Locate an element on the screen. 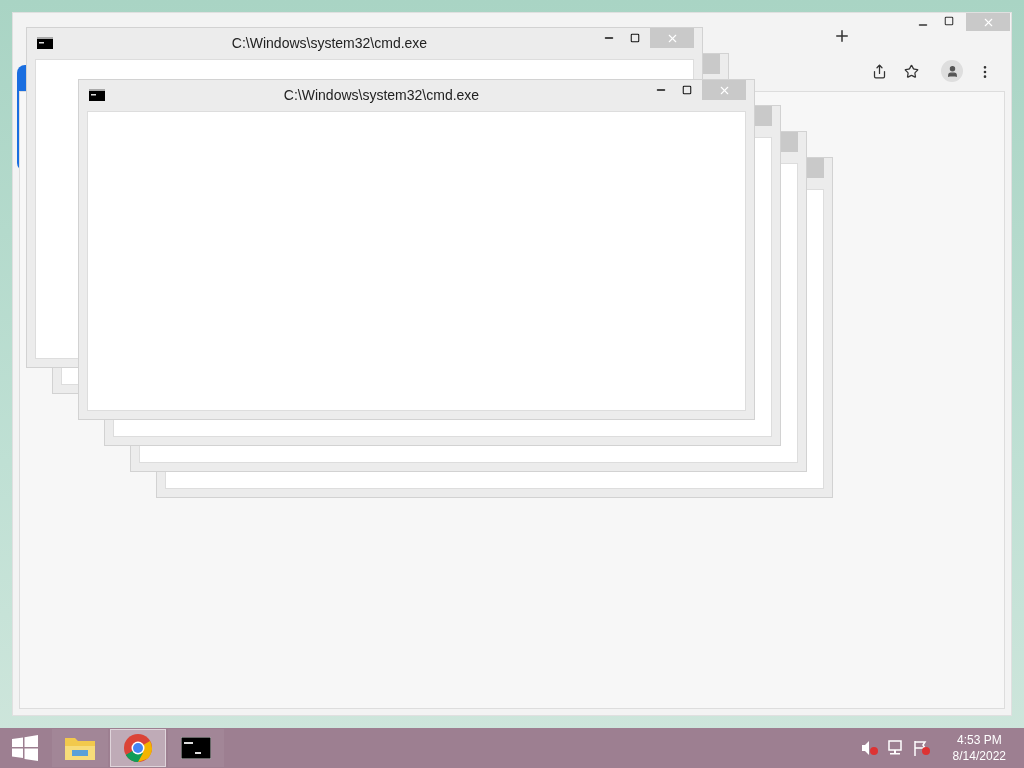 The width and height of the screenshot is (1024, 768). flag-icon is located at coordinates (921, 748).